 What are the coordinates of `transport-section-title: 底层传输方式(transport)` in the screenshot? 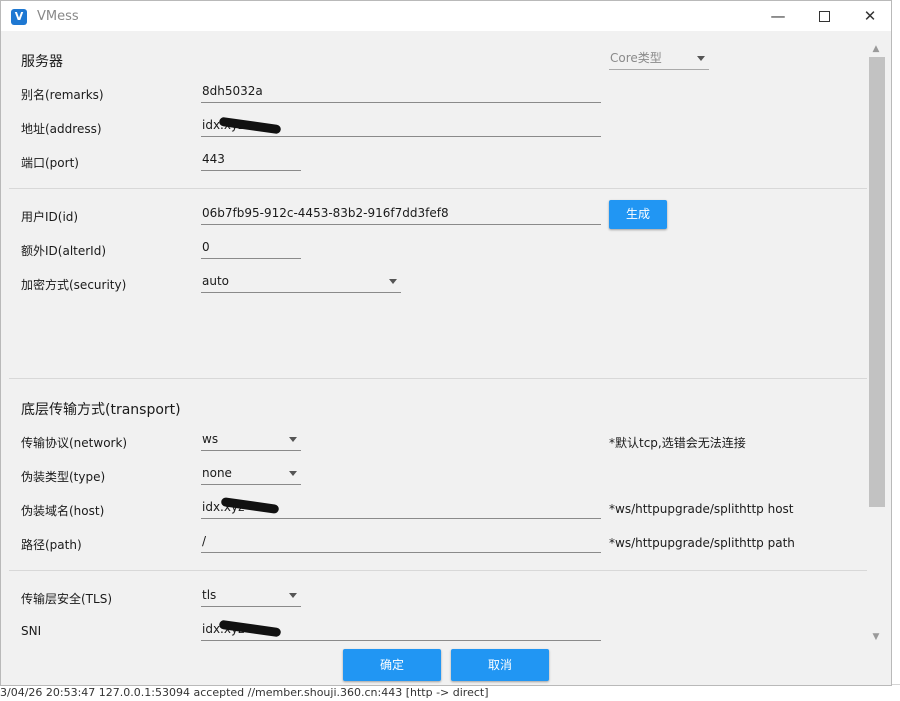 It's located at (101, 410).